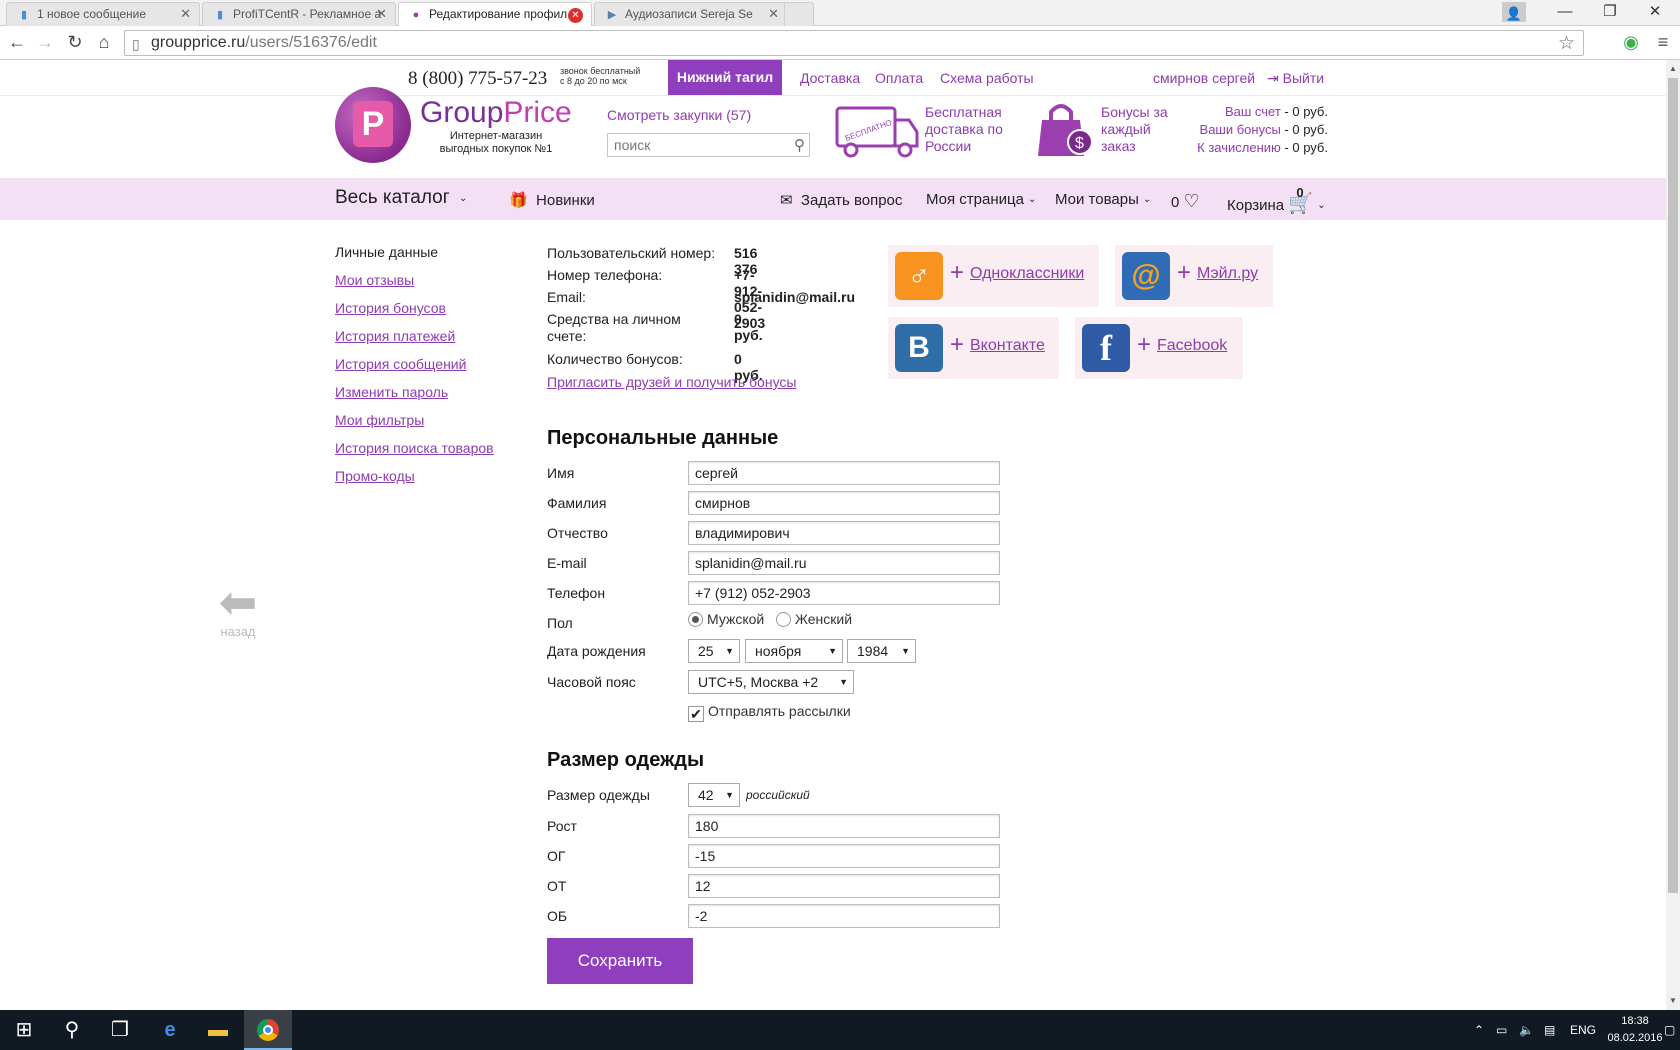 The width and height of the screenshot is (1680, 1050). Describe the element at coordinates (844, 826) in the screenshot. I see `height-input: 180` at that location.